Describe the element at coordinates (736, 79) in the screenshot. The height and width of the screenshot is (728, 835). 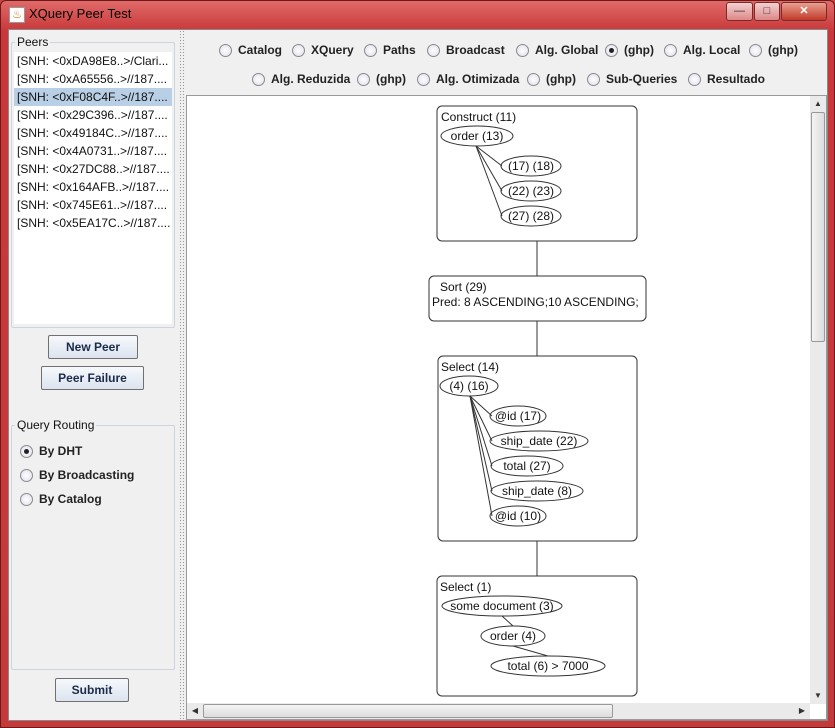
I see `view-option-label: Resultado` at that location.